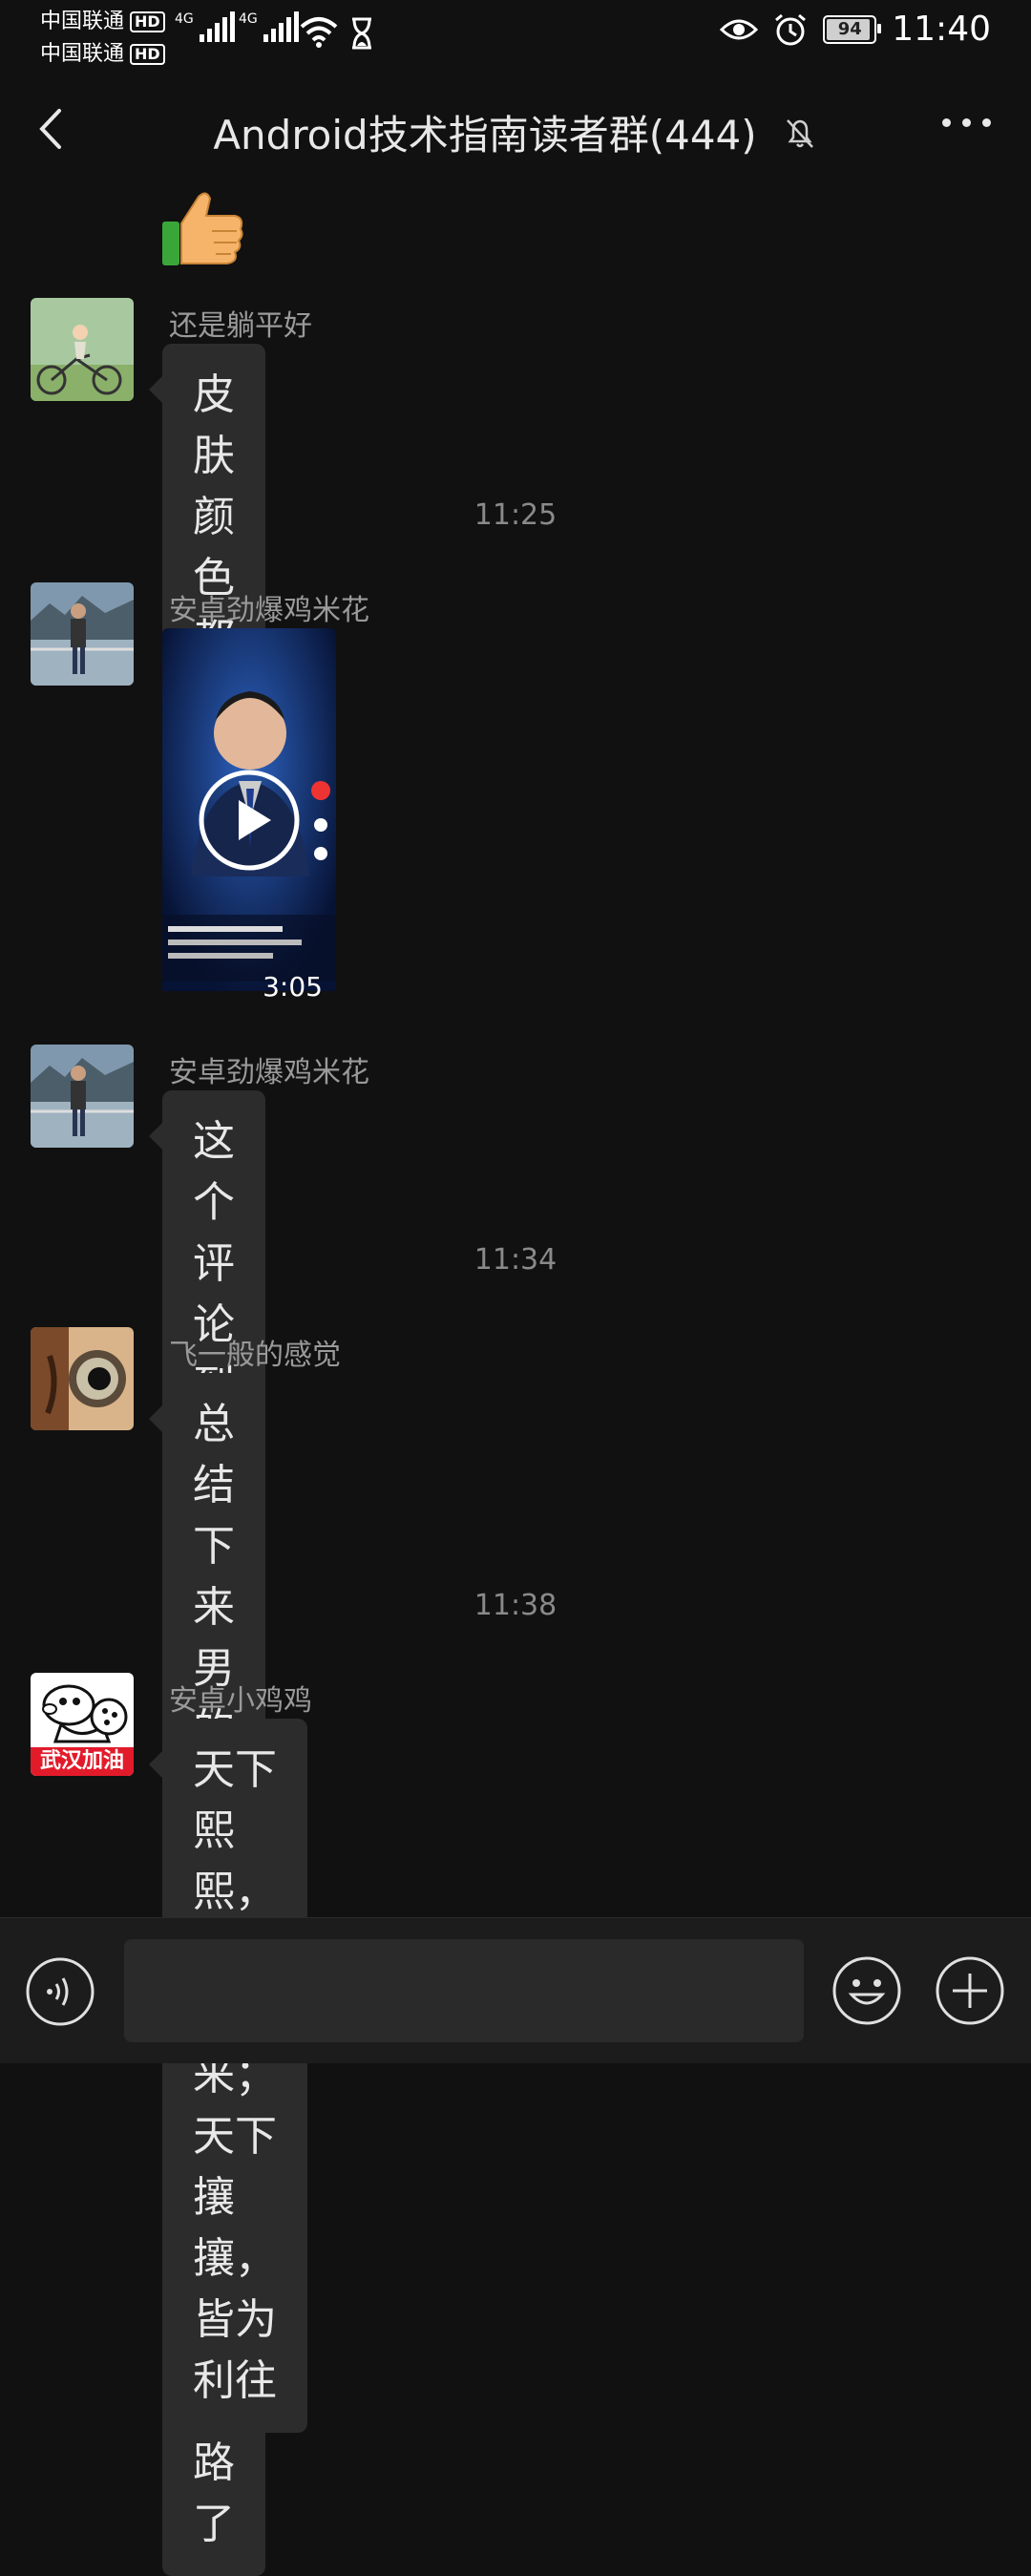  What do you see at coordinates (82, 1724) in the screenshot?
I see `avatar: 武汉加油` at bounding box center [82, 1724].